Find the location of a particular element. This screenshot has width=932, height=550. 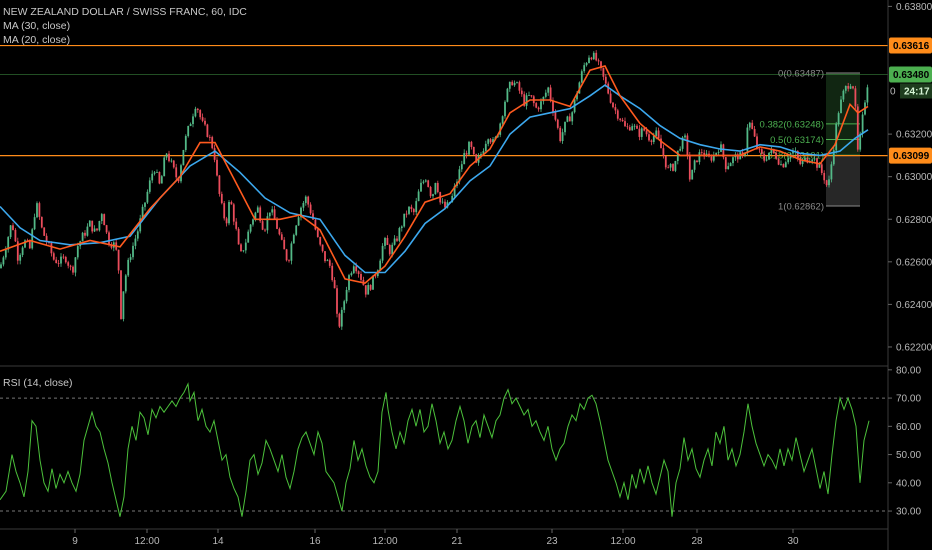

rsi-tick-label: 40.00 is located at coordinates (908, 483).